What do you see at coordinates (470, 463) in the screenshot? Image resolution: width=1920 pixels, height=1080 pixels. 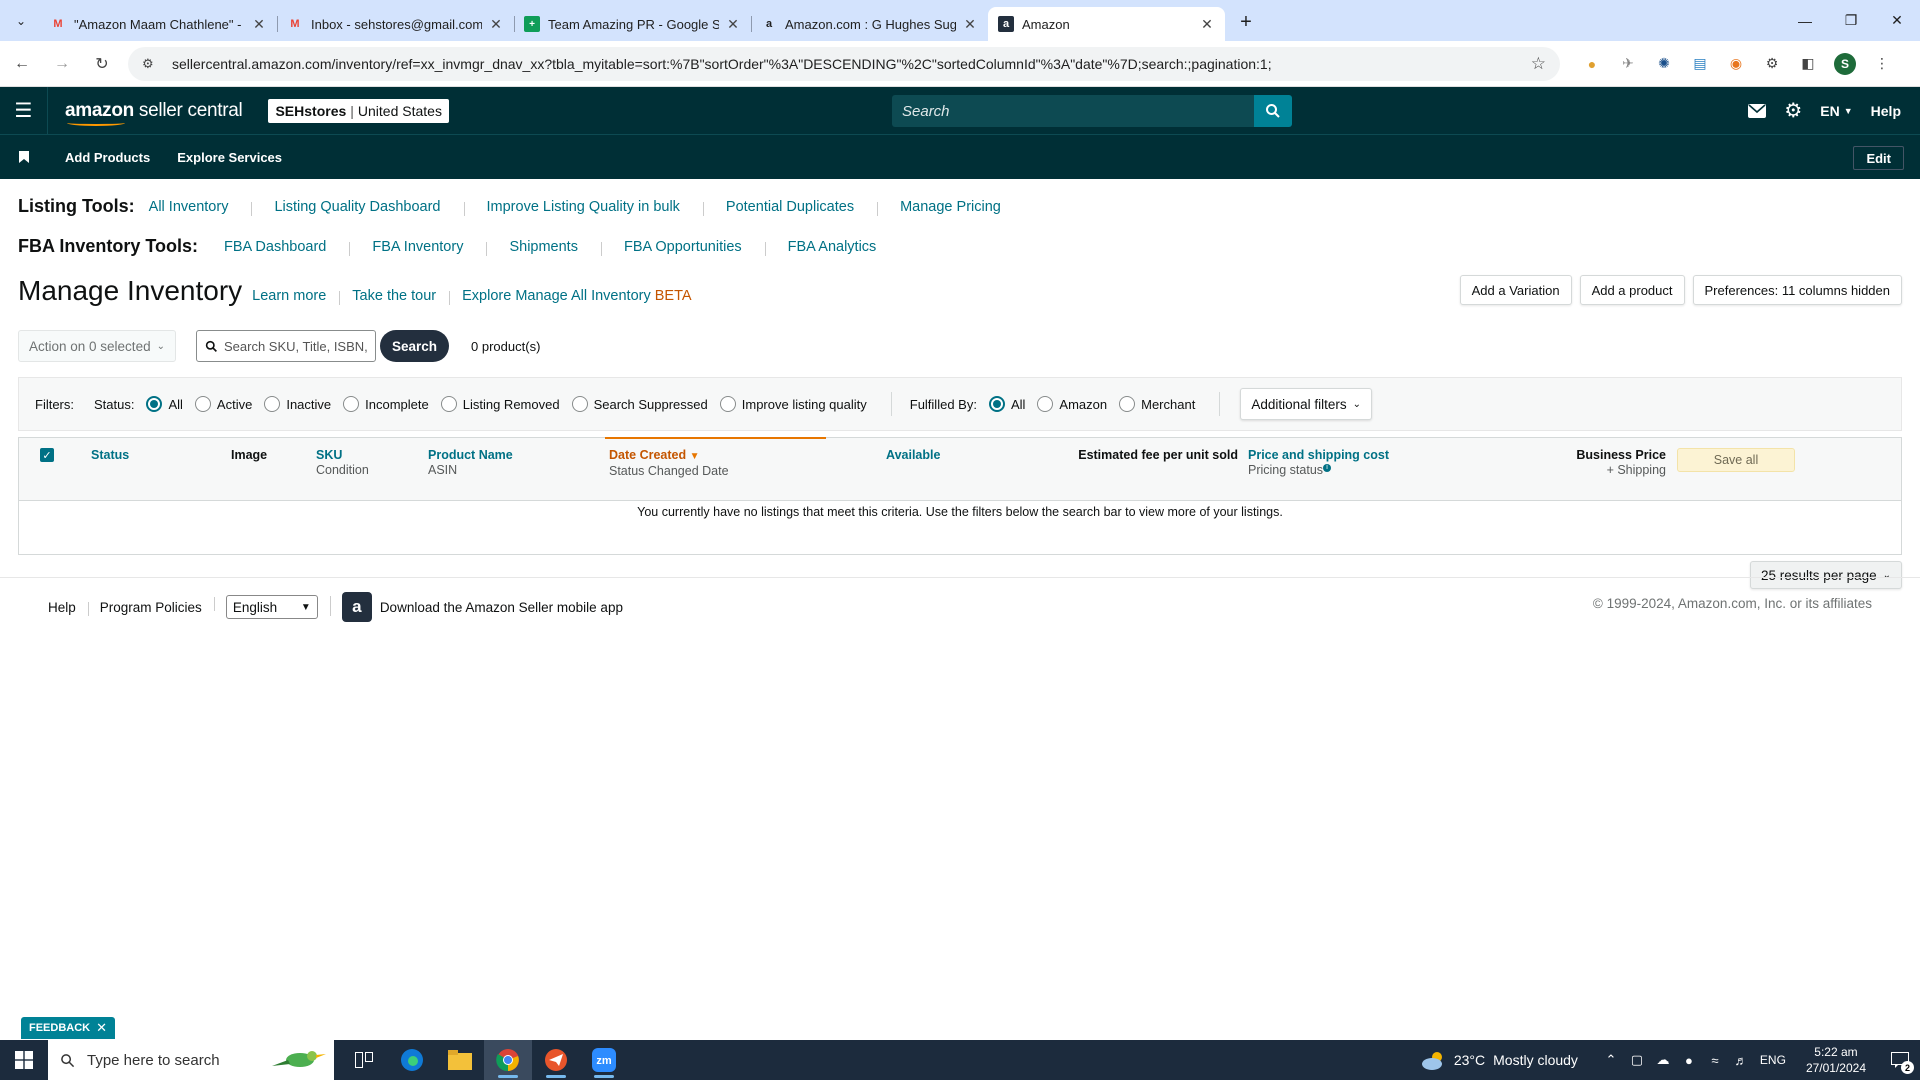 I see `column-product-name: Product Name ASIN` at bounding box center [470, 463].